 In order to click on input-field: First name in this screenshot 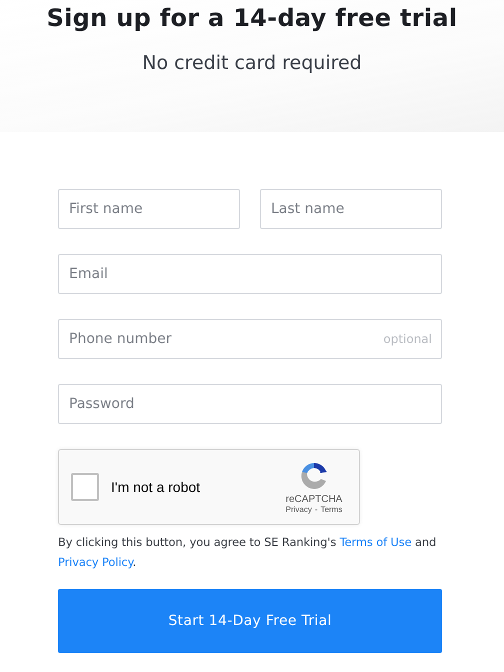, I will do `click(149, 209)`.